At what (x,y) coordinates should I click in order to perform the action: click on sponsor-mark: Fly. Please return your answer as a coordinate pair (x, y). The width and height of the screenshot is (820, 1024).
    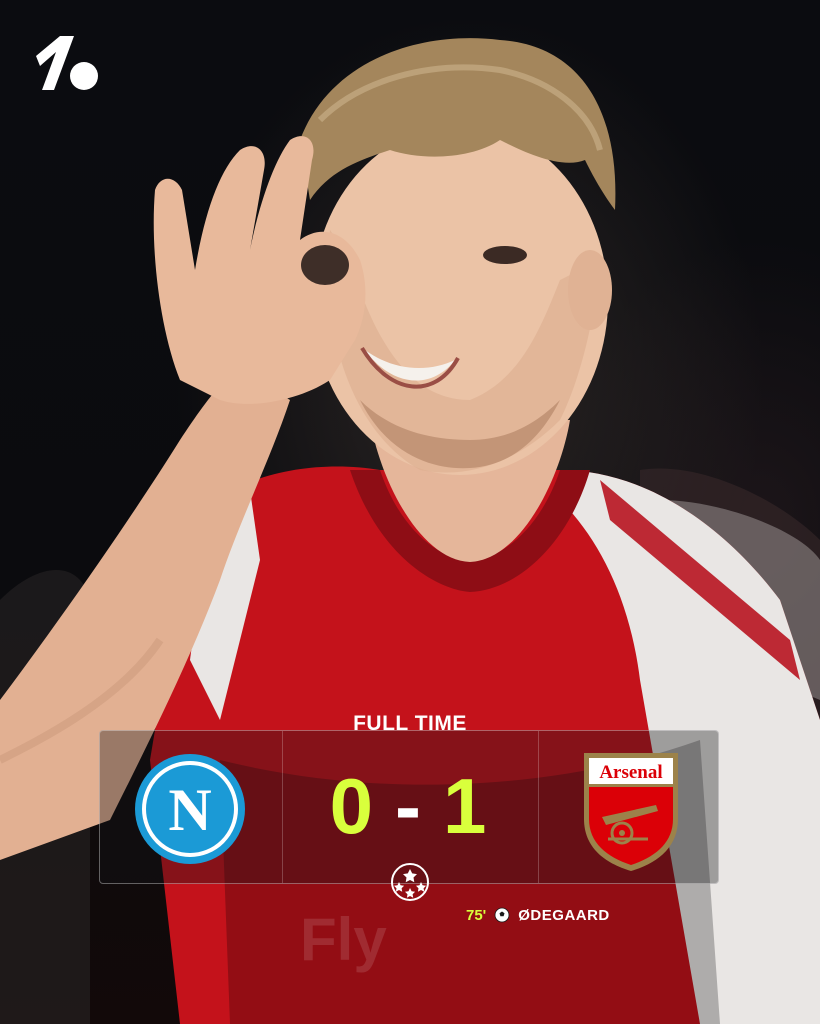
    Looking at the image, I should click on (343, 939).